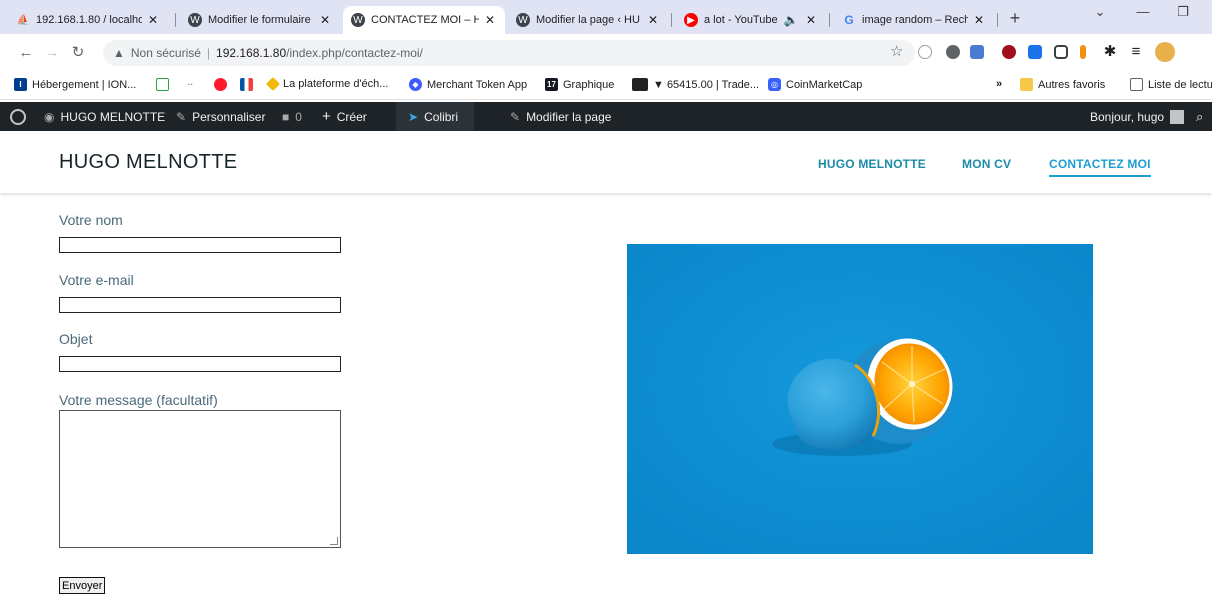 This screenshot has width=1212, height=594. I want to click on opera-icon, so click(220, 84).